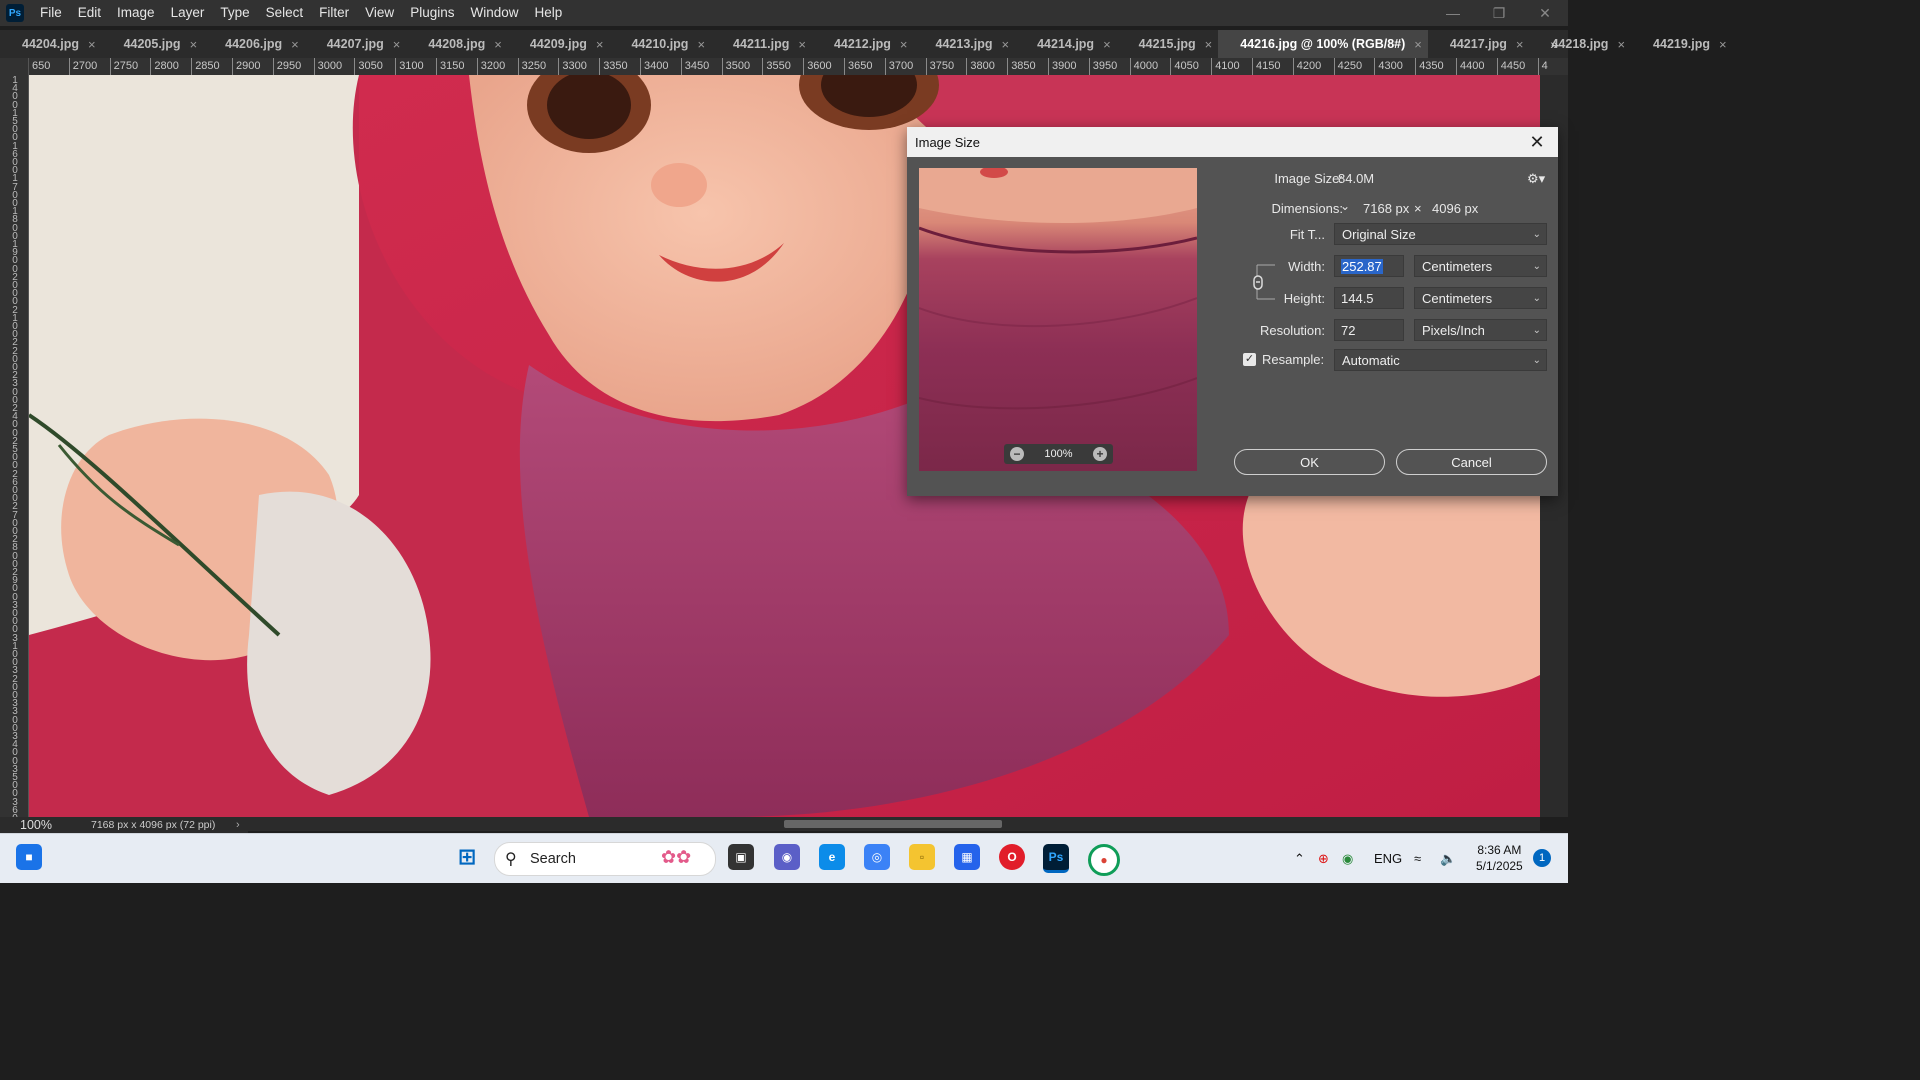  I want to click on language-indicator: ENG, so click(1388, 858).